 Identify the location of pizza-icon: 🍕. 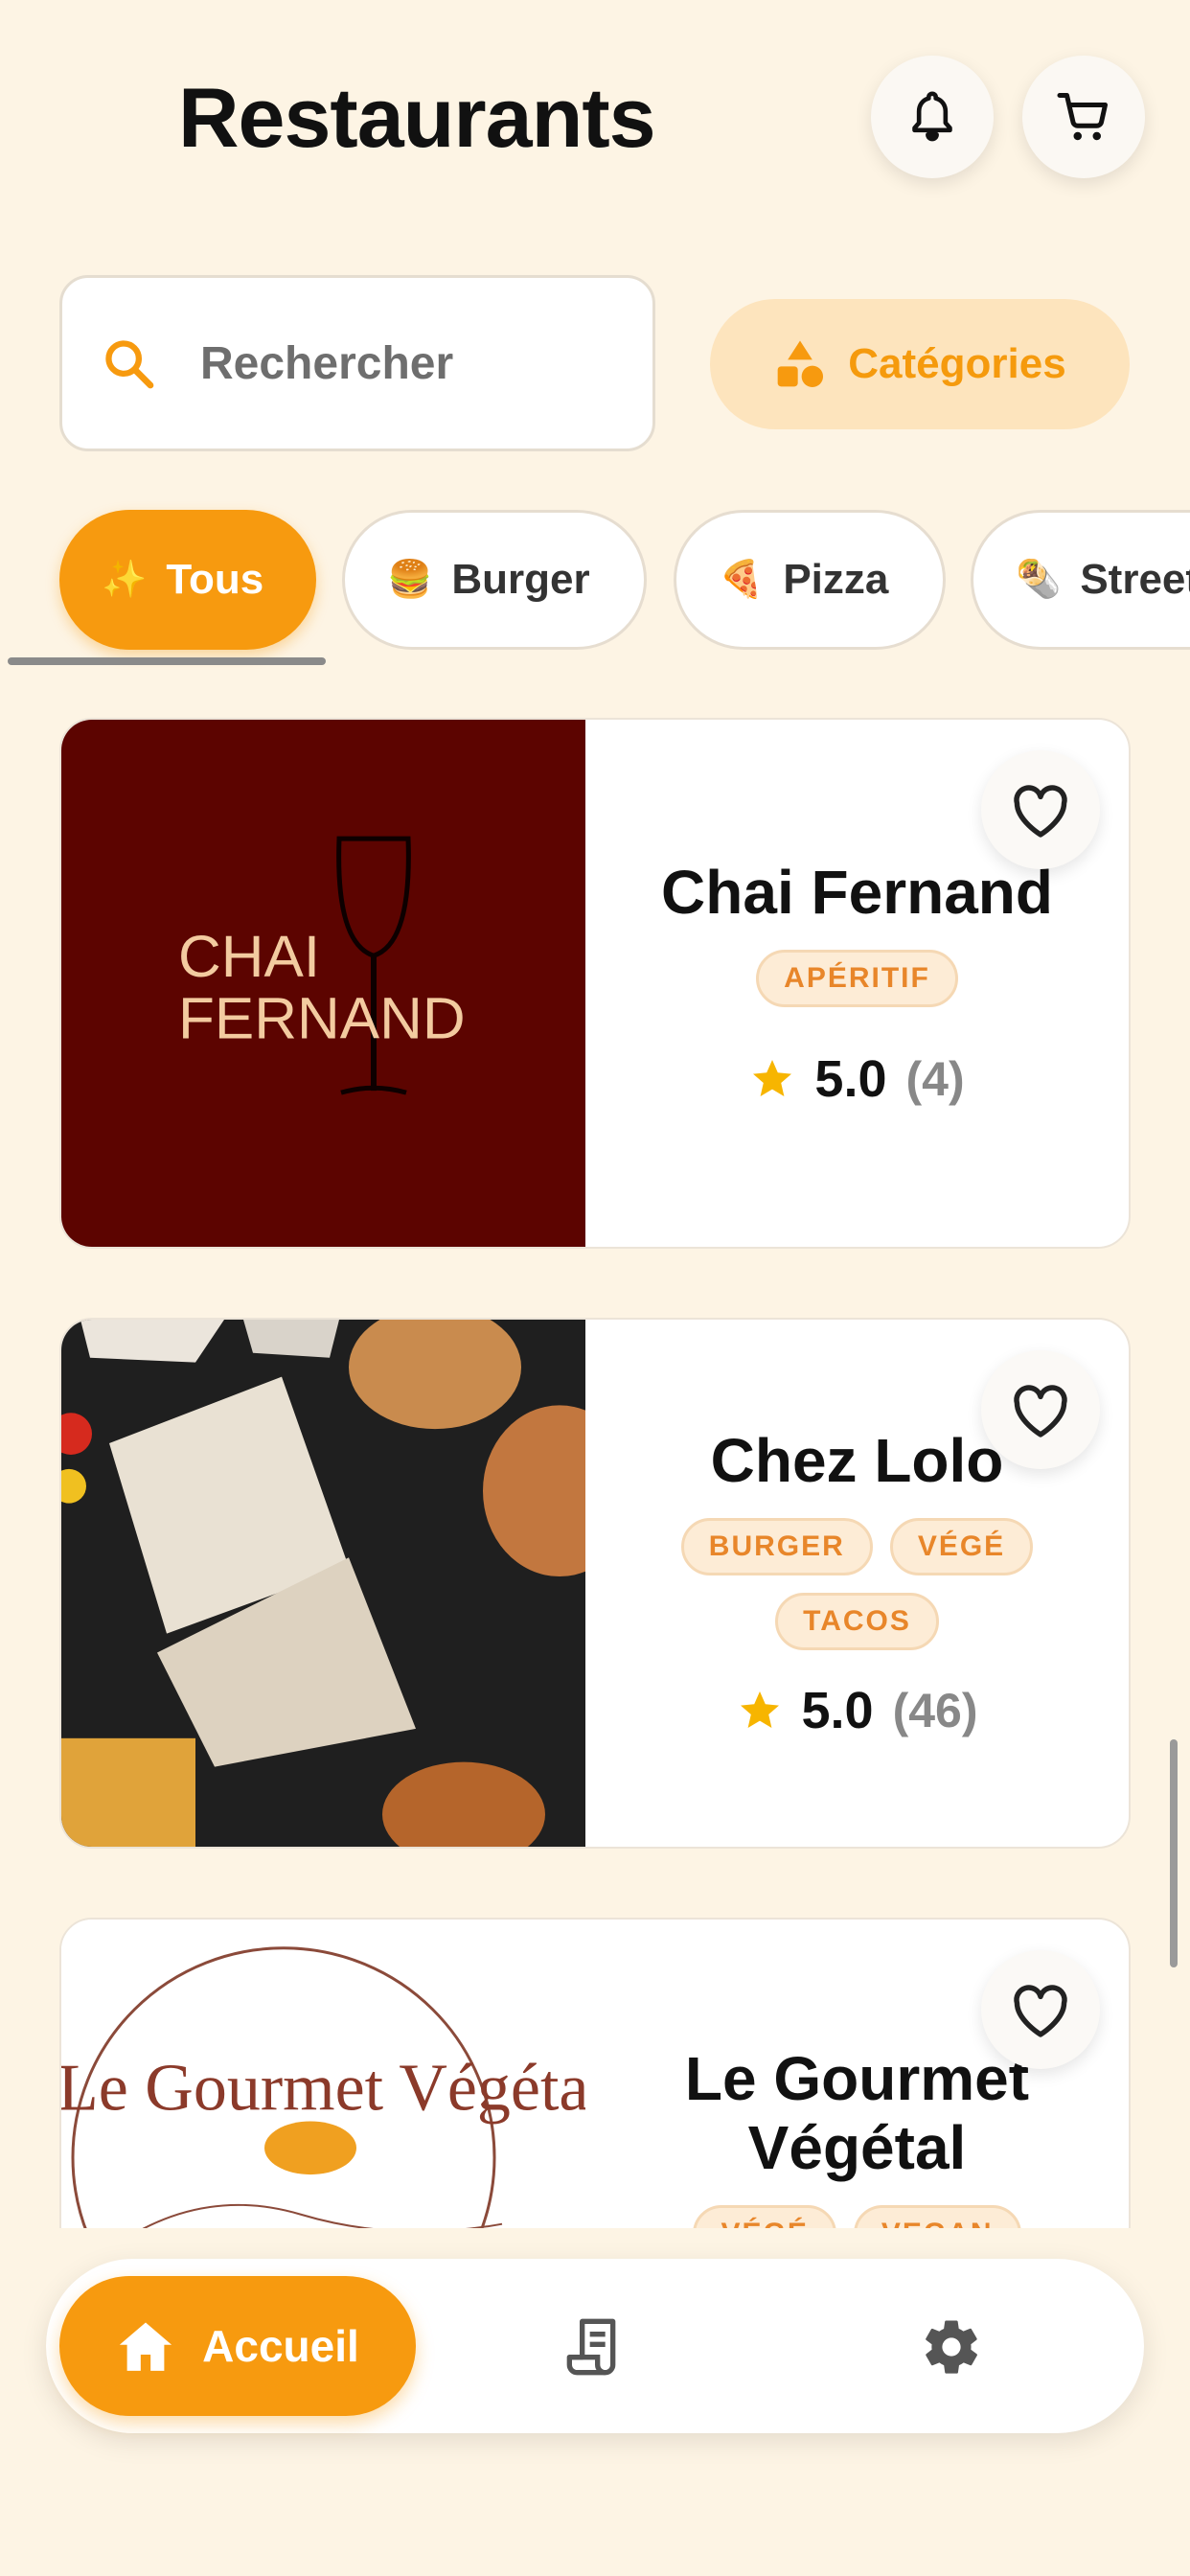
(742, 580).